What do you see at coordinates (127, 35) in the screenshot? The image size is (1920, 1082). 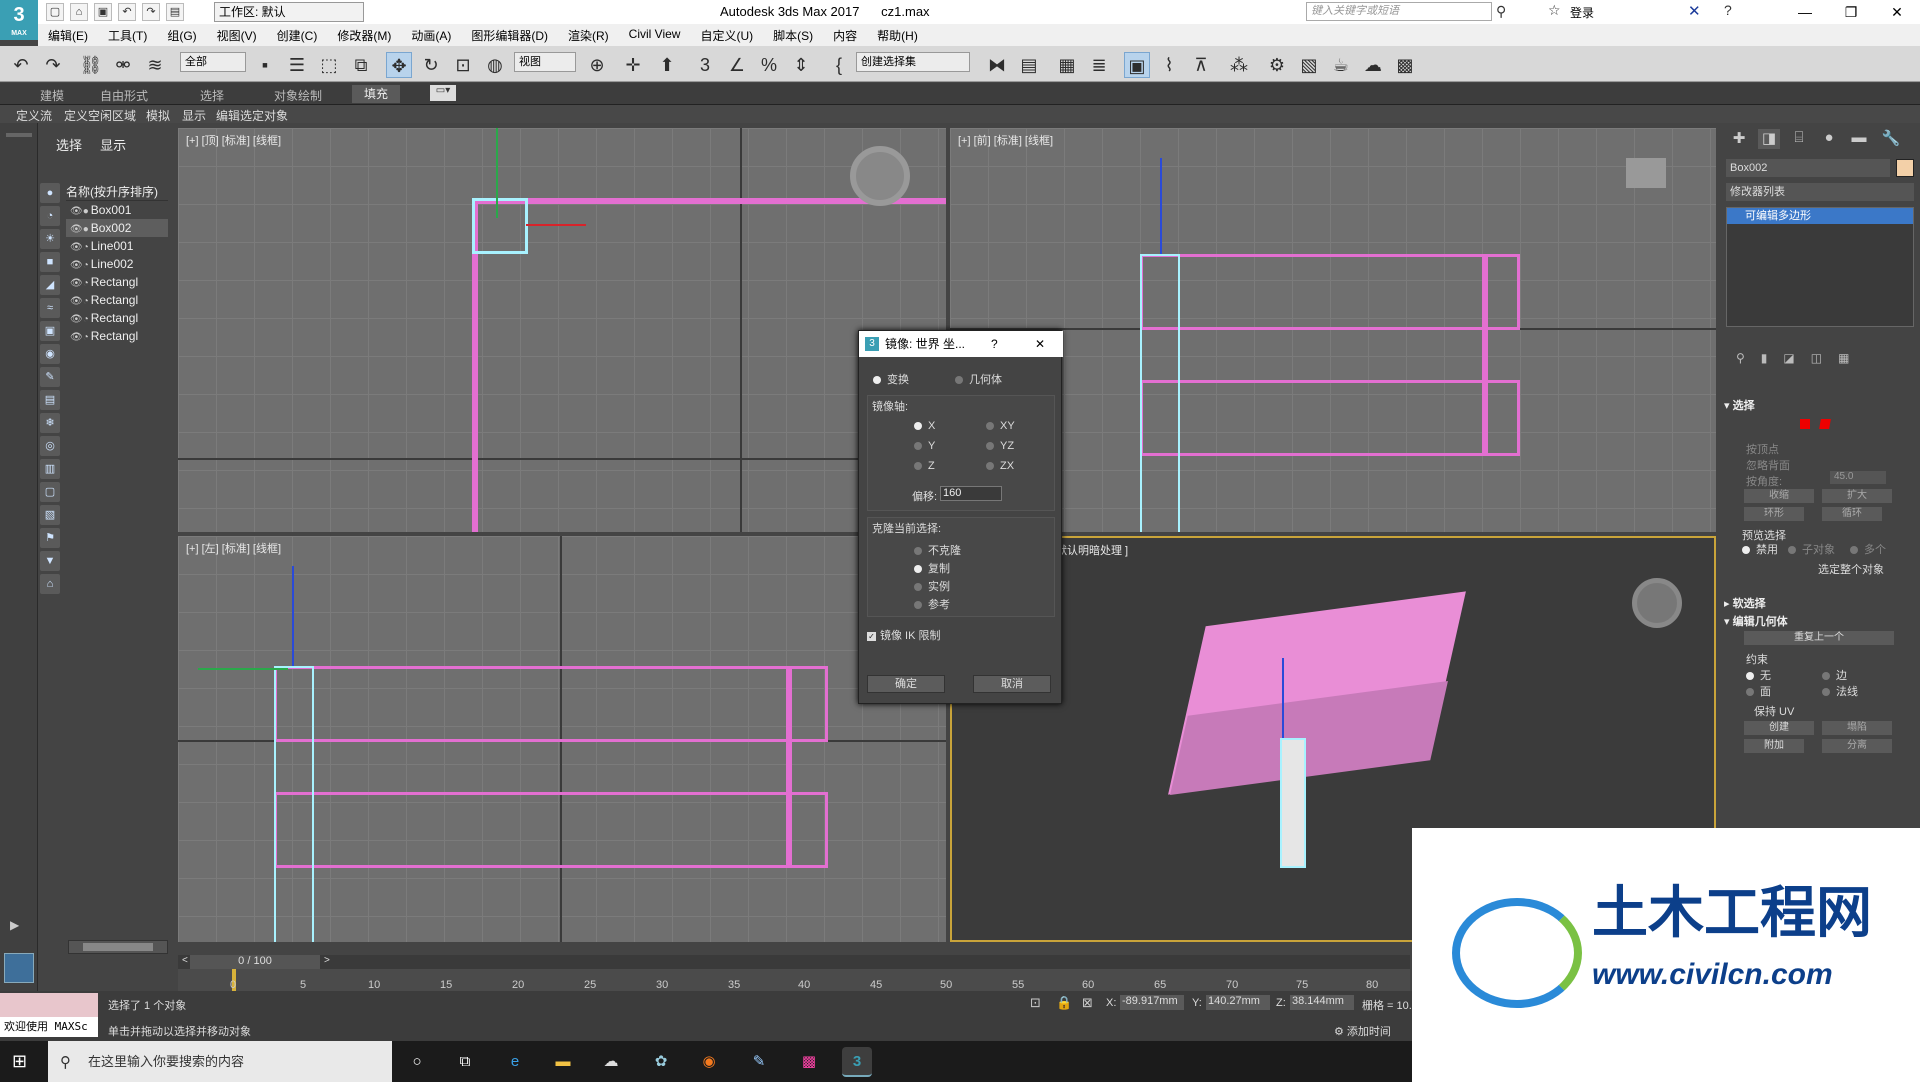 I see `menu-tools: 工具(T)` at bounding box center [127, 35].